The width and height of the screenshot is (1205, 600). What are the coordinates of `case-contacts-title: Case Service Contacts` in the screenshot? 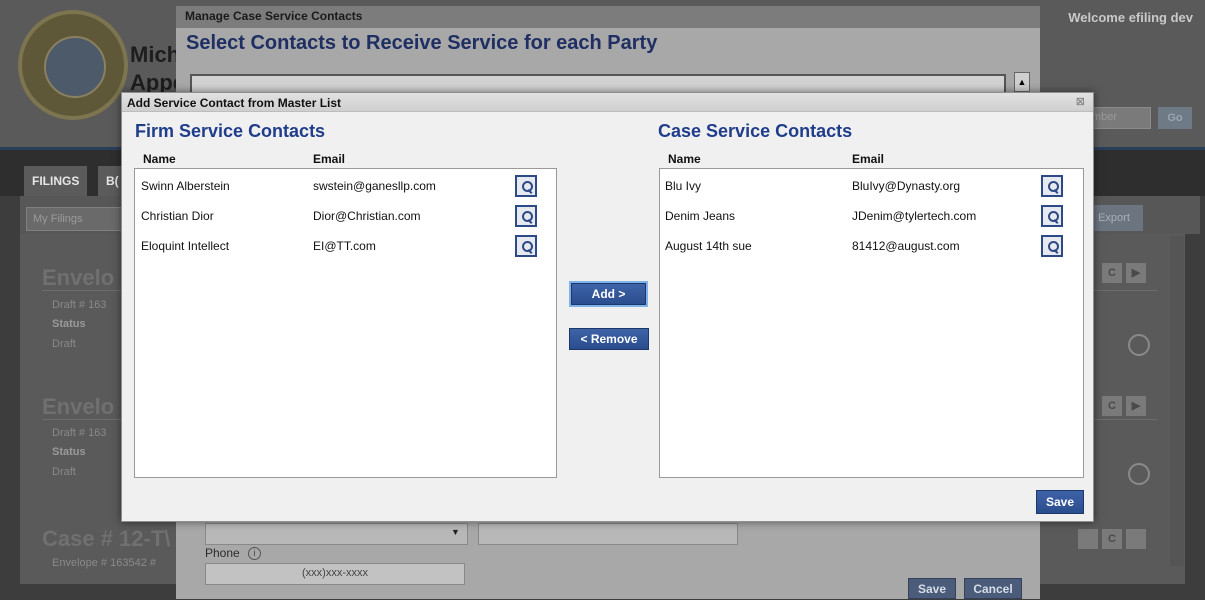 It's located at (755, 131).